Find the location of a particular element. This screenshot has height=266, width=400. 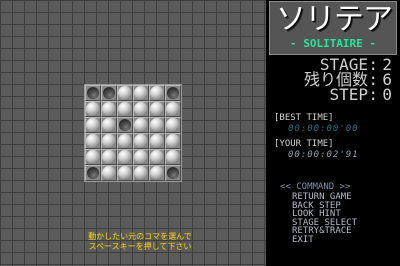

logo-subtitle: - SOLITAIRE - is located at coordinates (333, 43).